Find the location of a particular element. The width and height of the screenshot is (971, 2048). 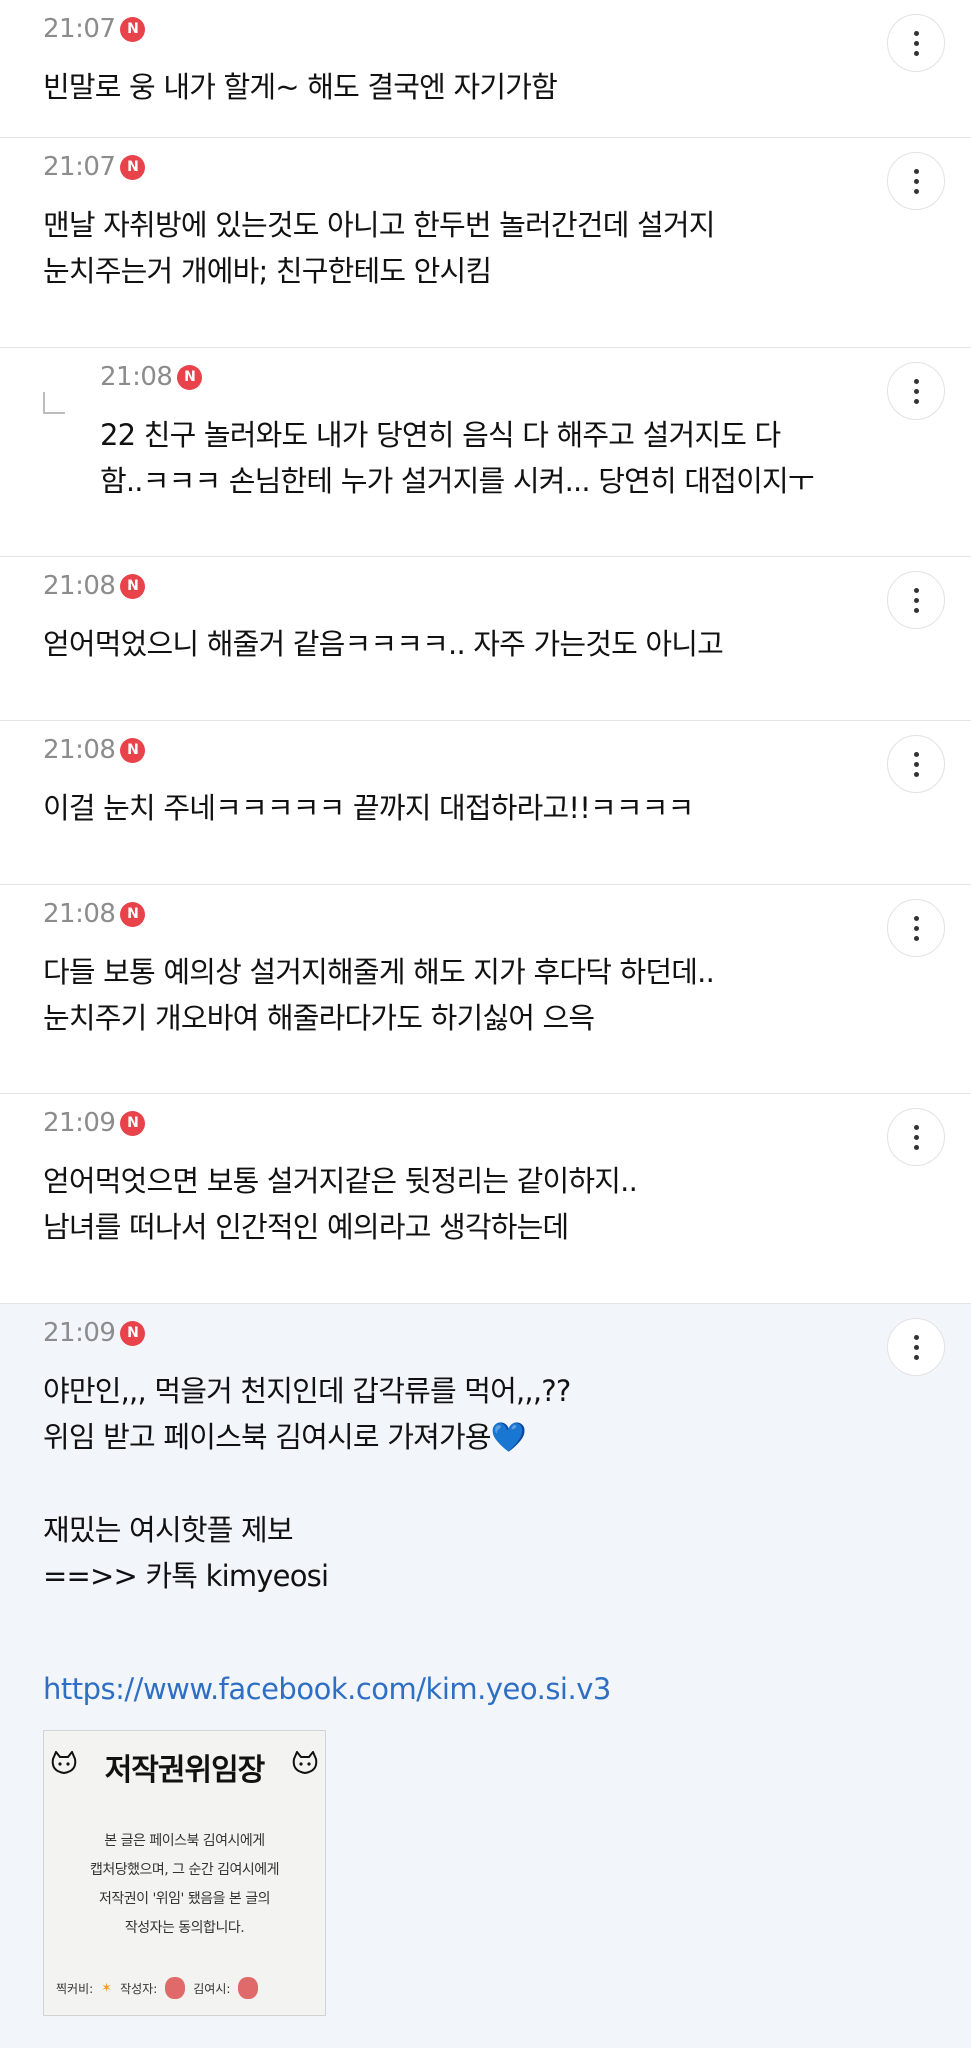

poster-title: 저작권위임장 is located at coordinates (185, 1770).